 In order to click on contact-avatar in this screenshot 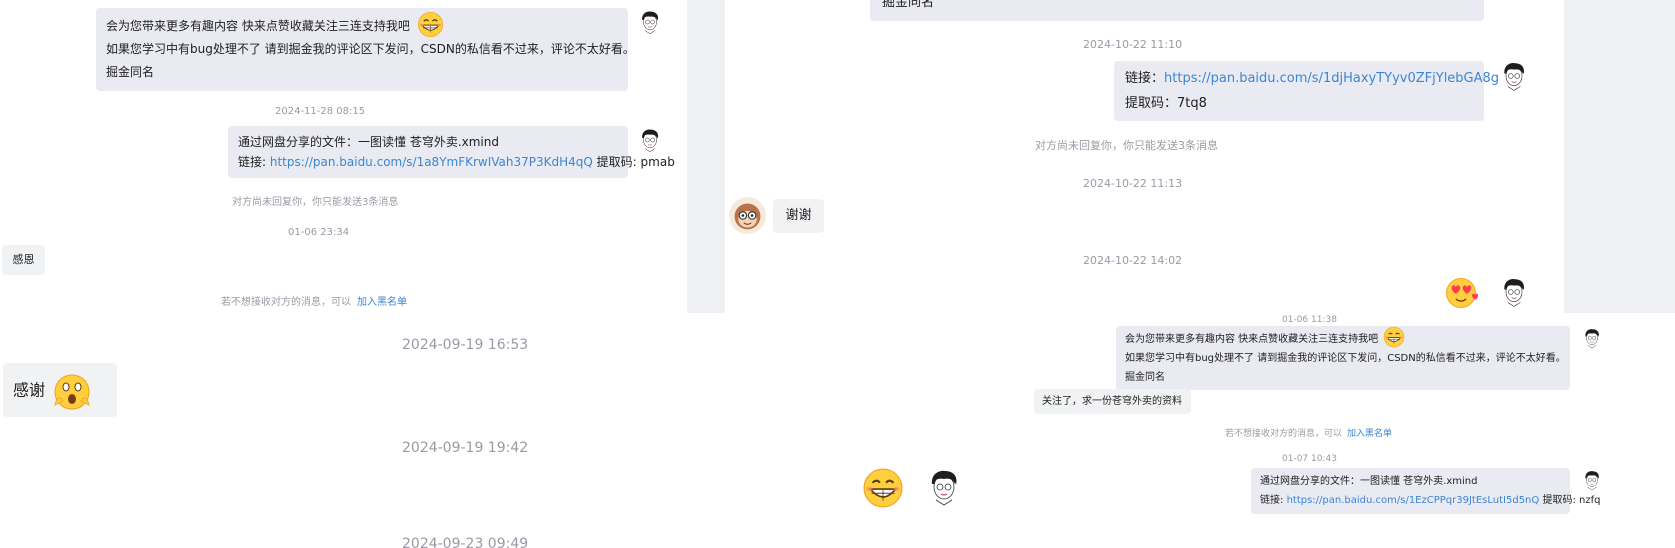, I will do `click(747, 215)`.